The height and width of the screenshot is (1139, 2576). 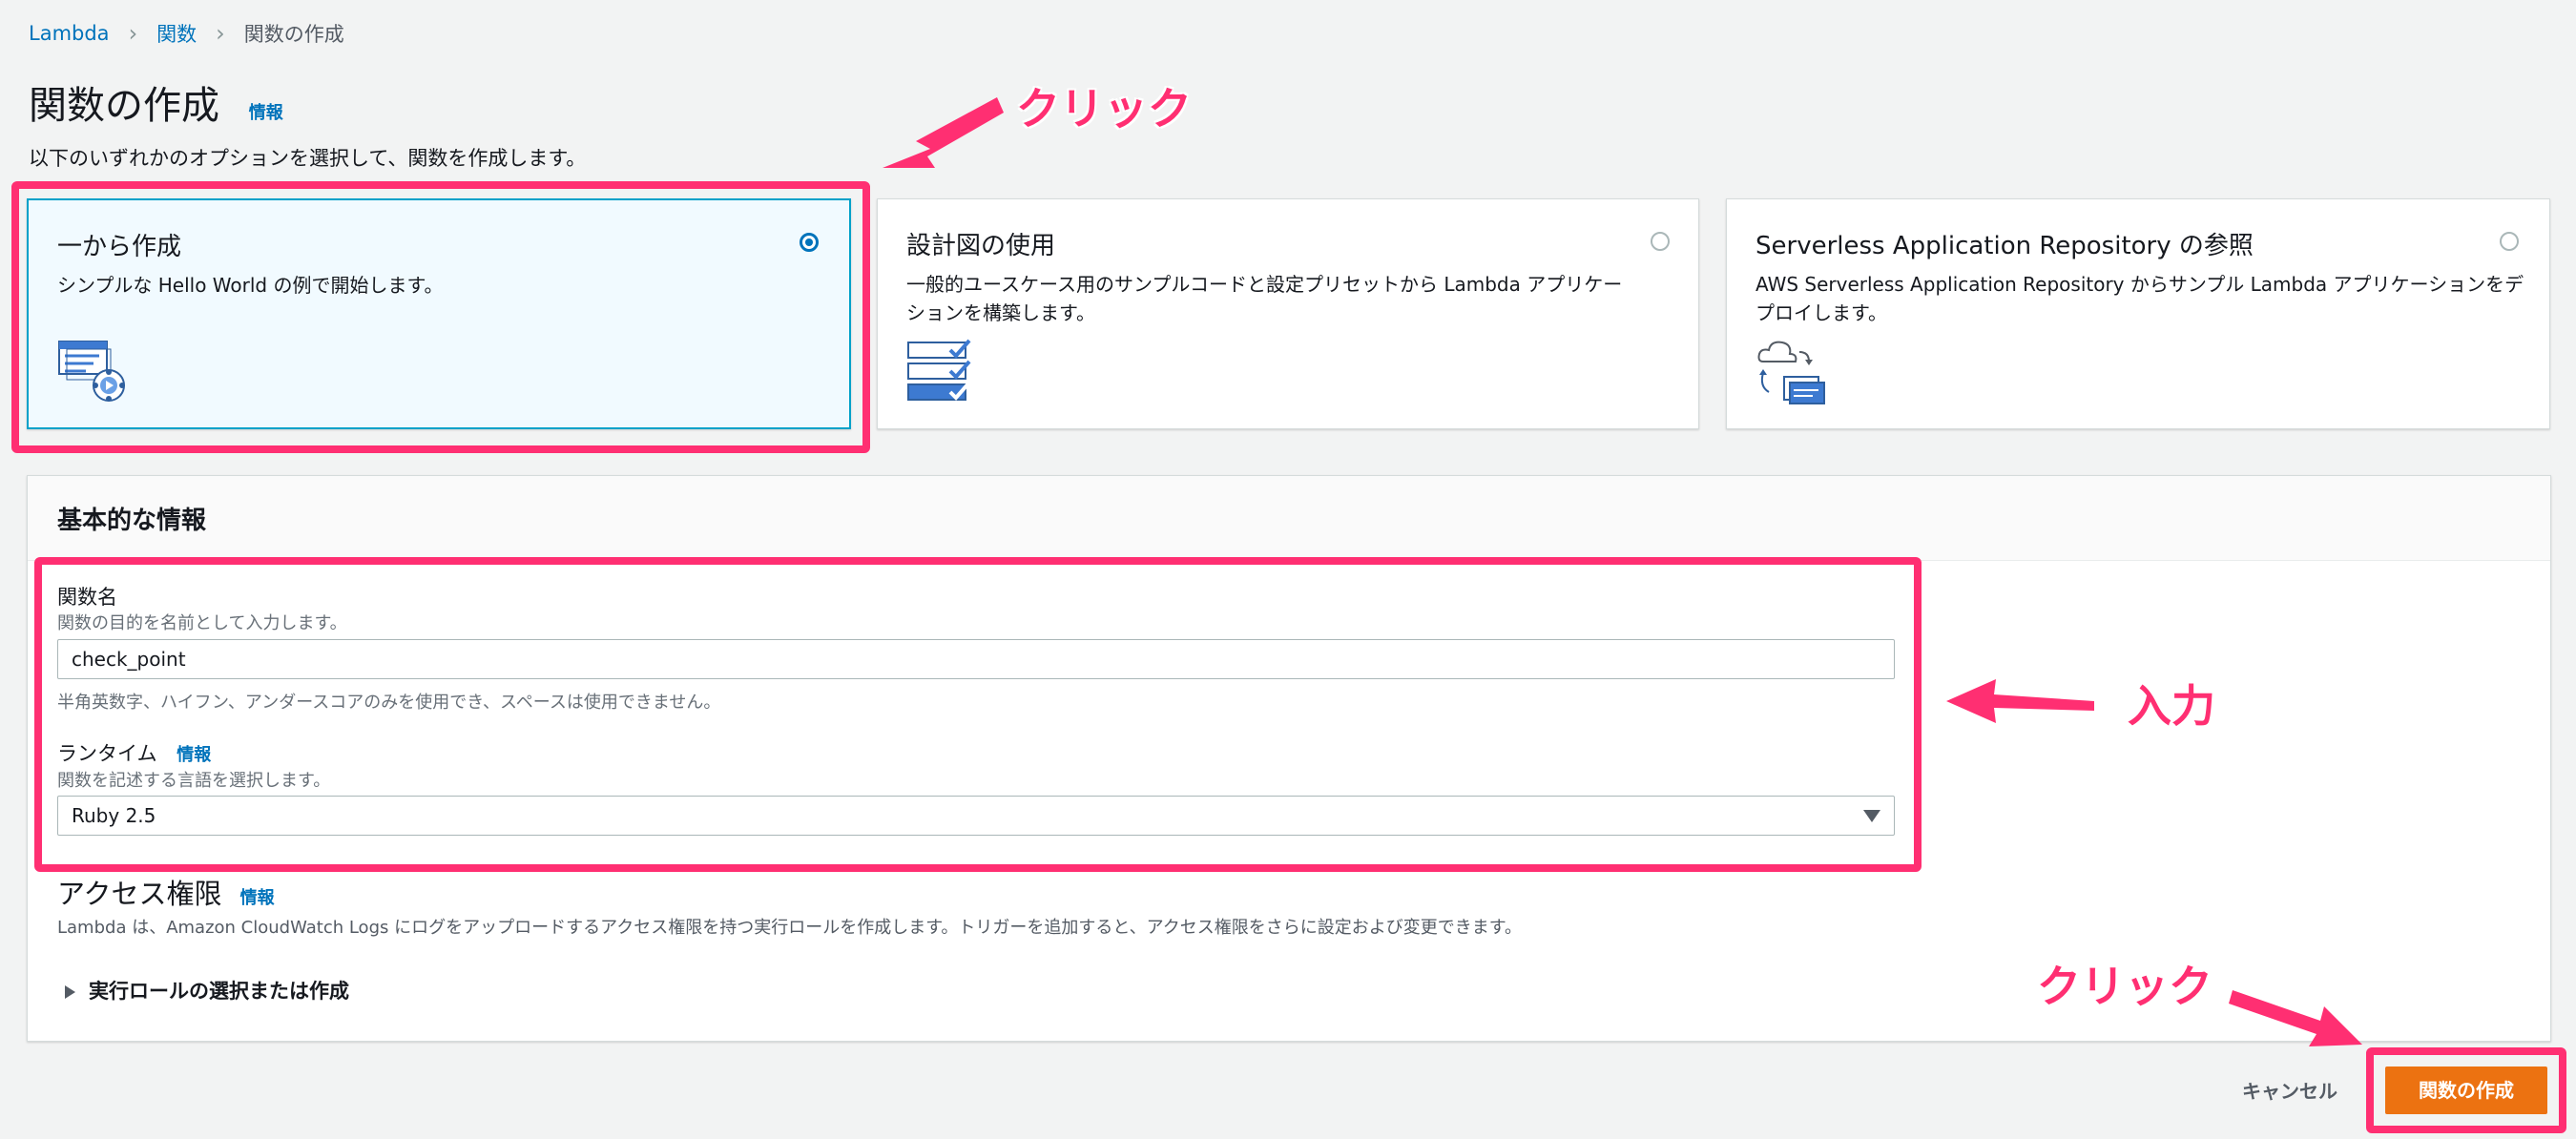 I want to click on annotation-click-top: クリック, so click(x=1104, y=109).